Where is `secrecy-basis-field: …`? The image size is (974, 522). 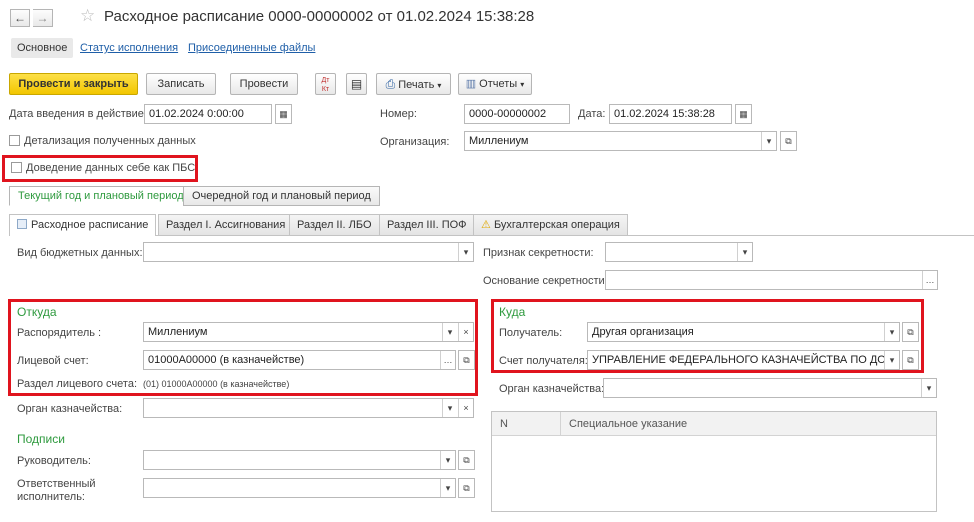
secrecy-basis-field: … is located at coordinates (771, 280).